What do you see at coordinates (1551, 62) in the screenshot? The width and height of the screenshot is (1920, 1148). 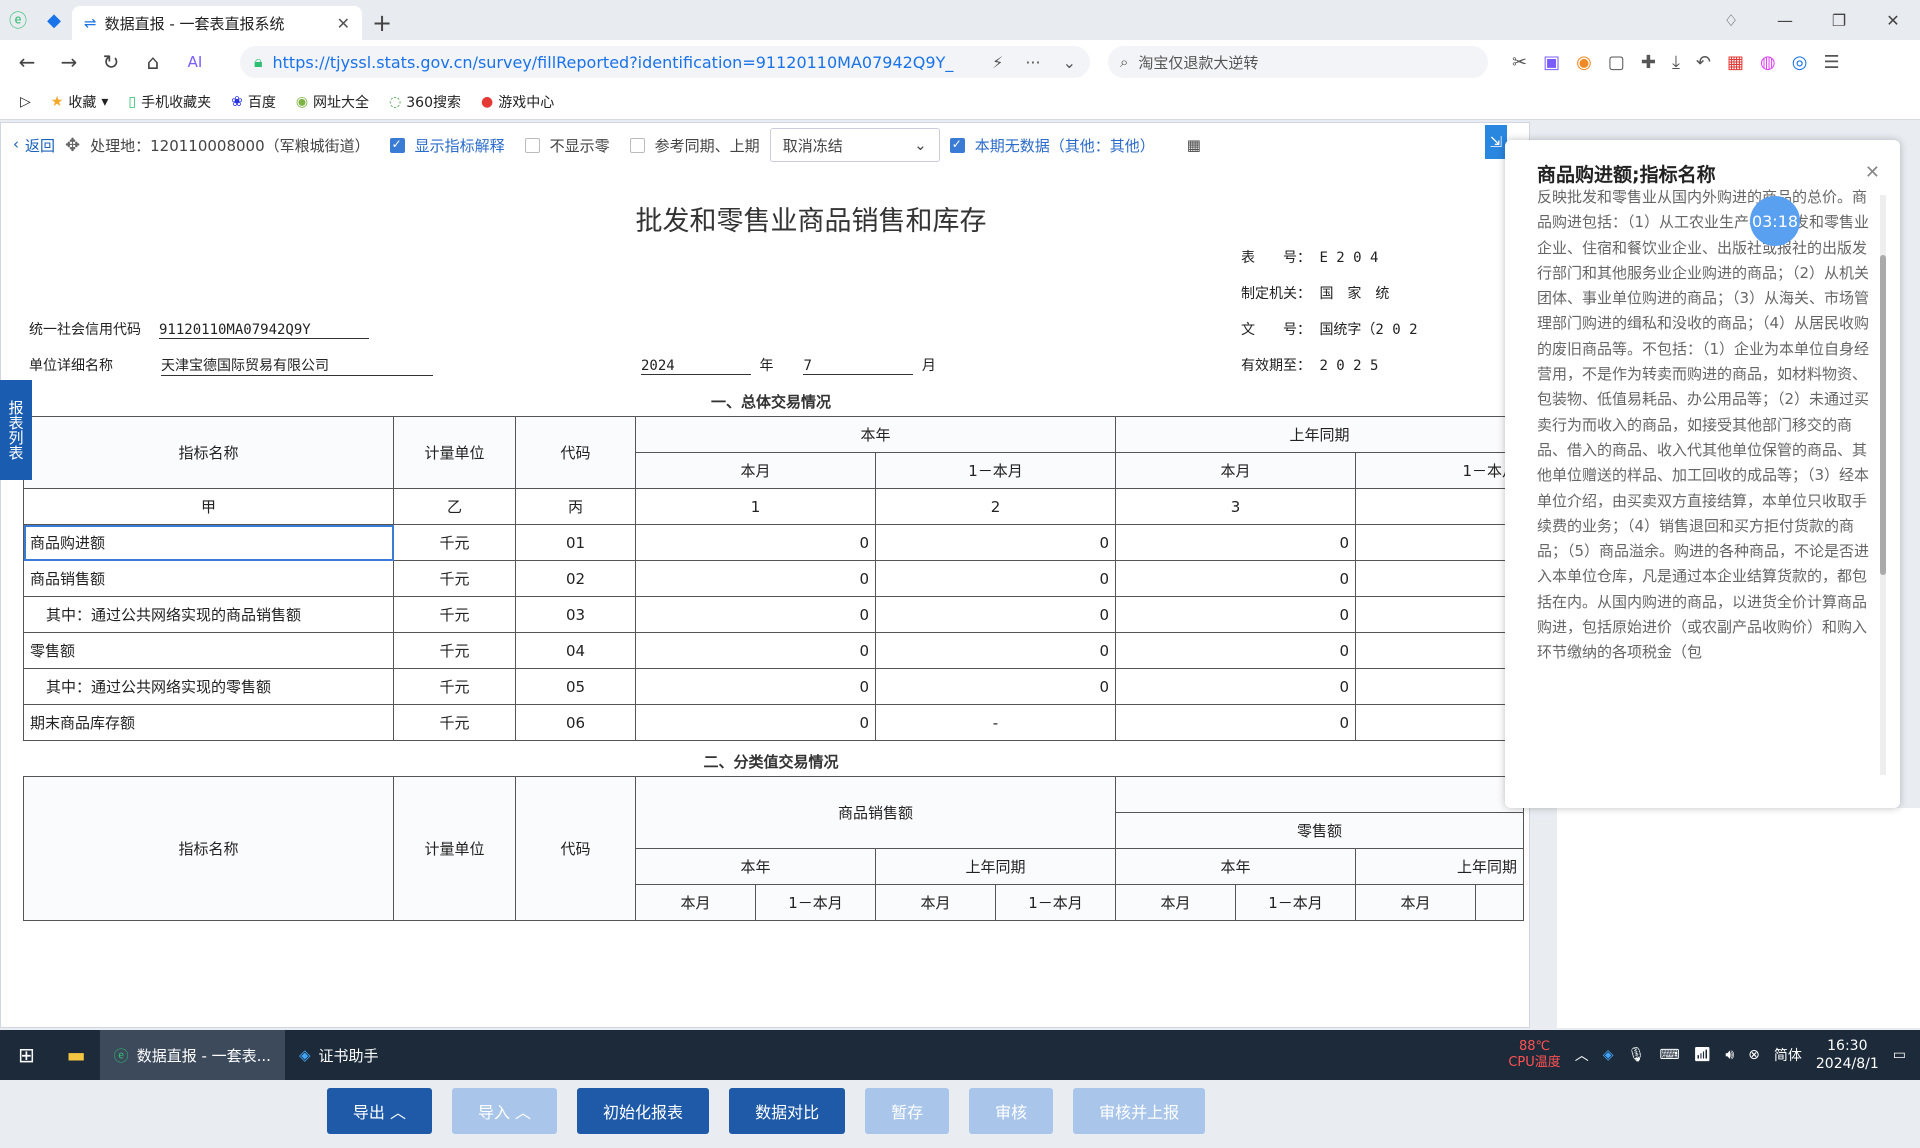 I see `translate-icon: ▣` at bounding box center [1551, 62].